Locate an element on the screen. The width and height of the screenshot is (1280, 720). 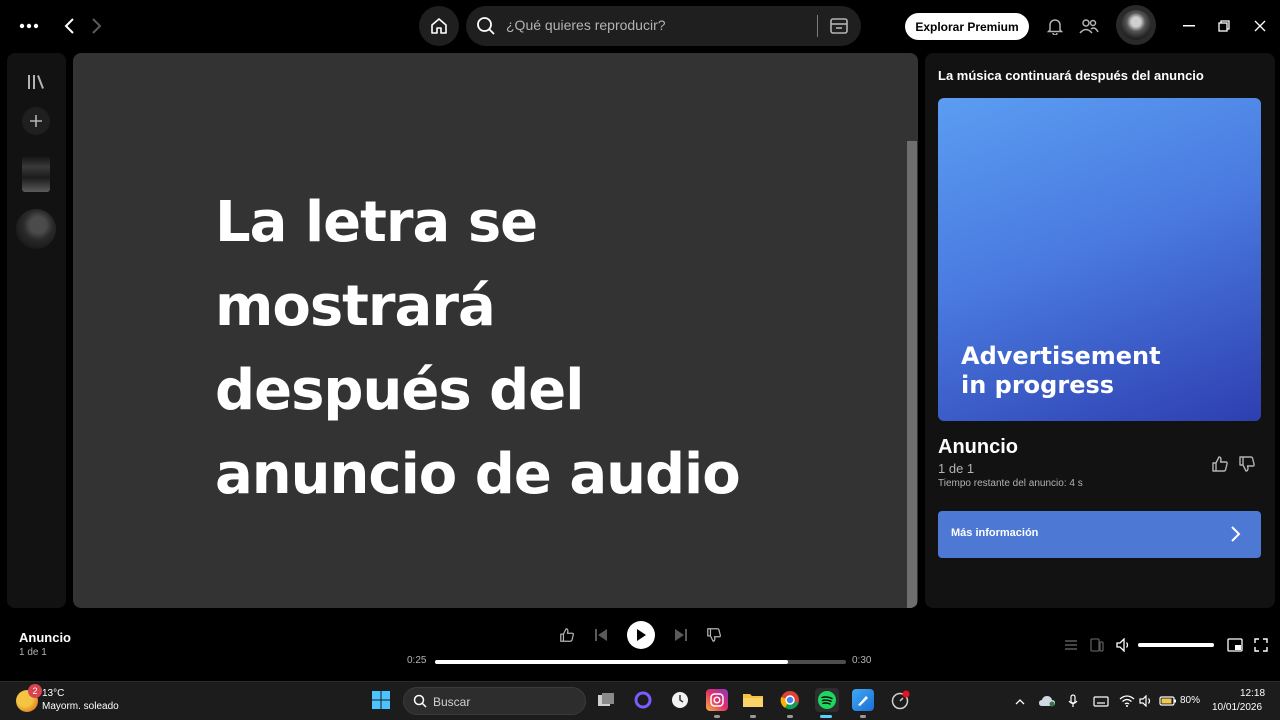
browse-icon is located at coordinates (839, 26).